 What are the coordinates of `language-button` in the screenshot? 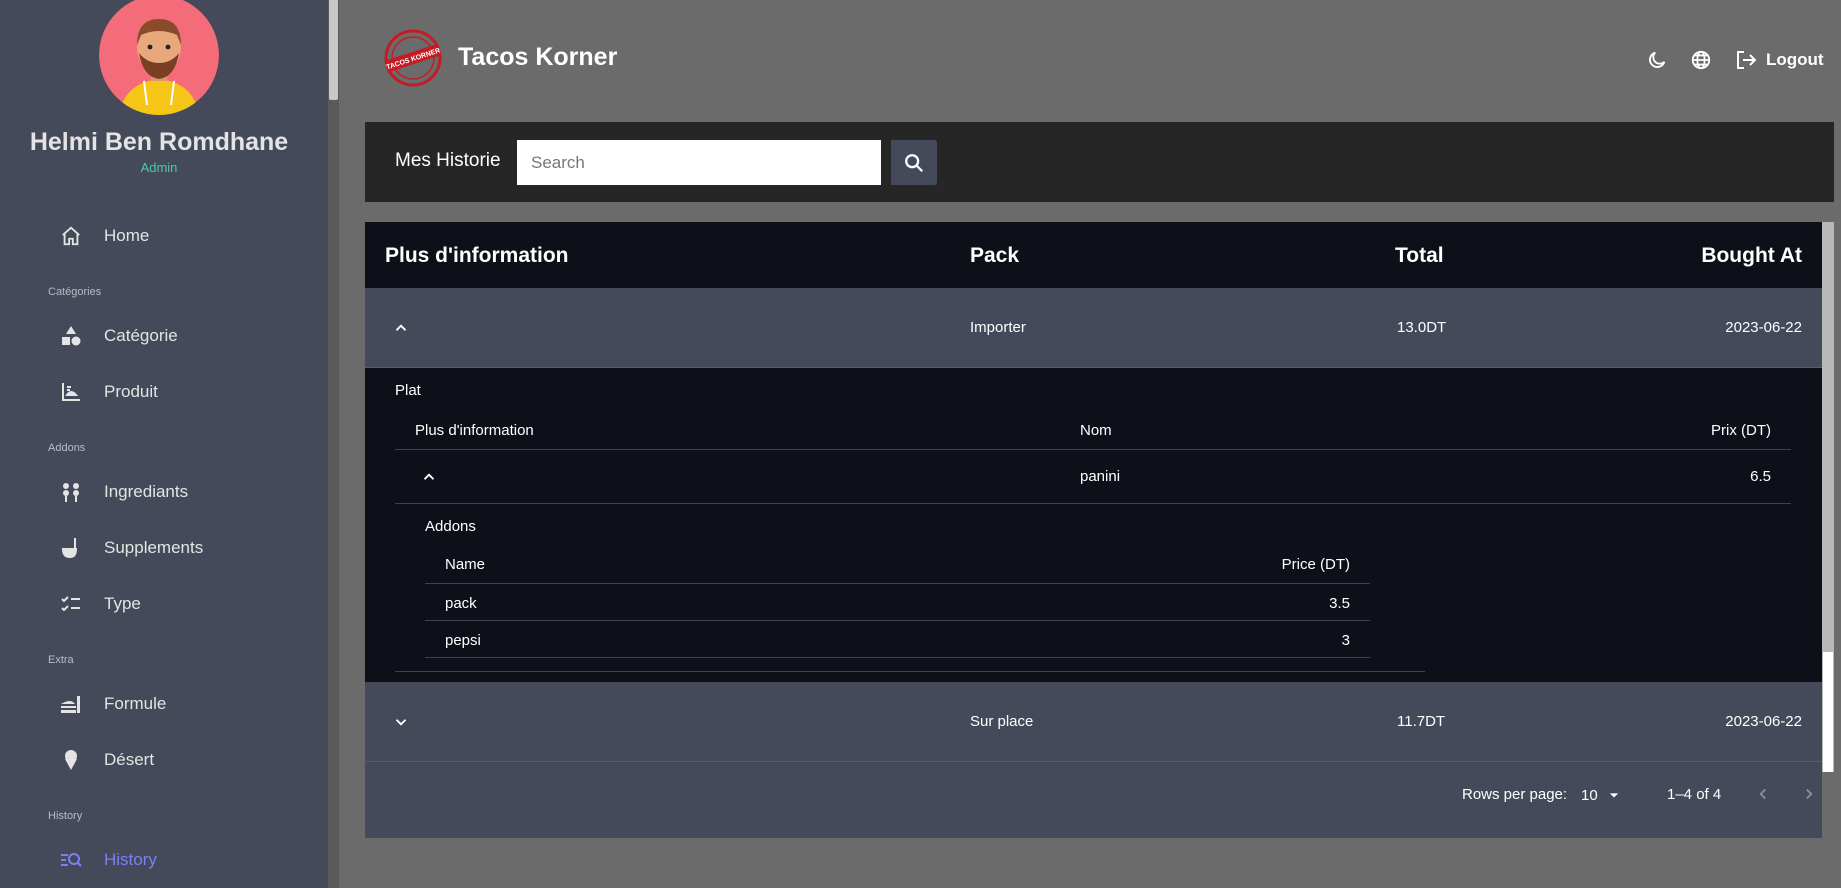 It's located at (1701, 60).